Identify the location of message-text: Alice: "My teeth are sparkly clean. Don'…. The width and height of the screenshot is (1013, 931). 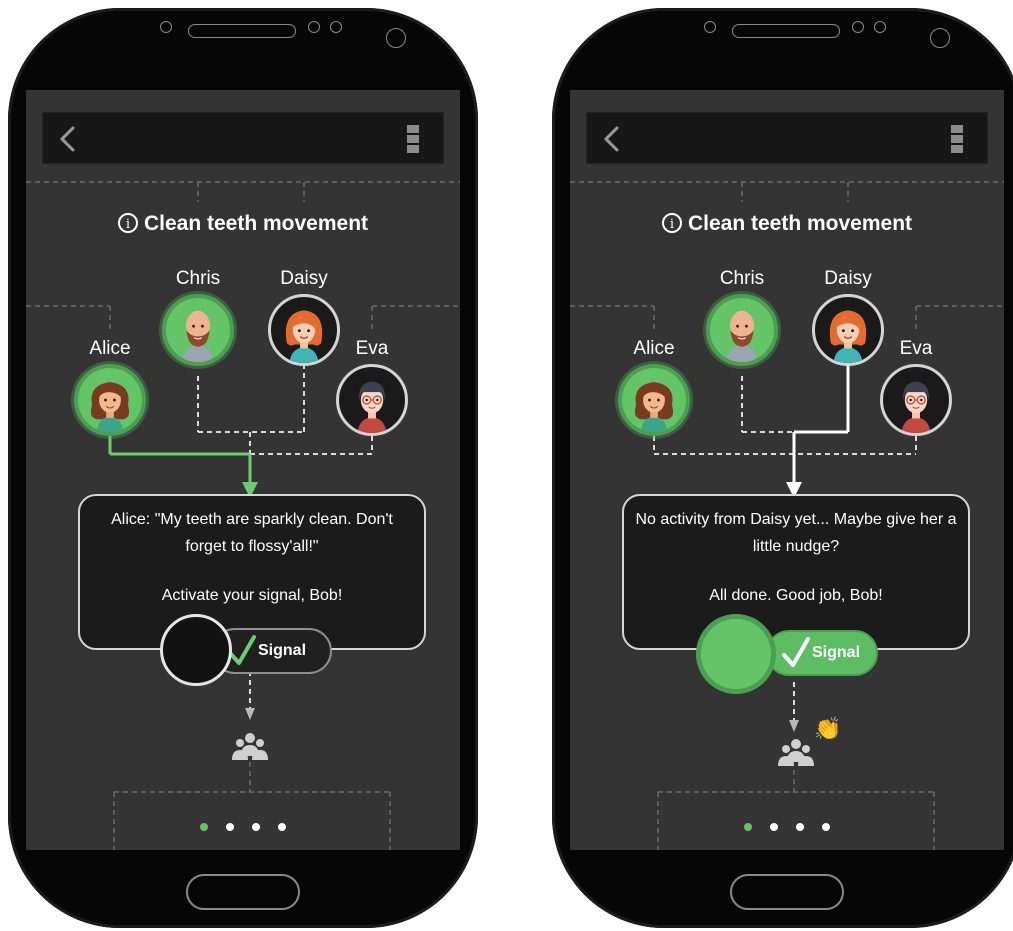
(252, 533).